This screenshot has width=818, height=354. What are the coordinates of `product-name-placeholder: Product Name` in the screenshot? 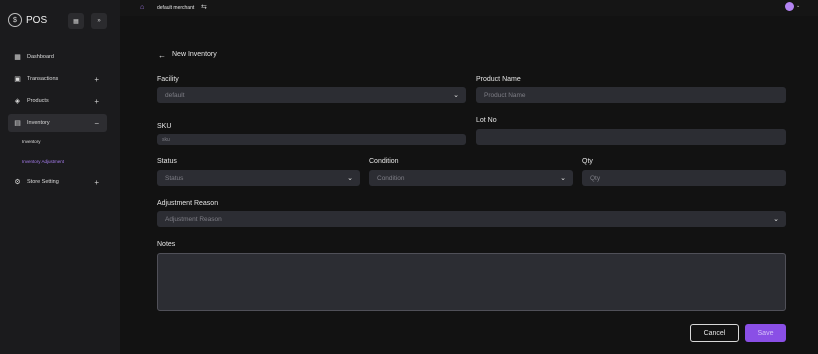 It's located at (505, 95).